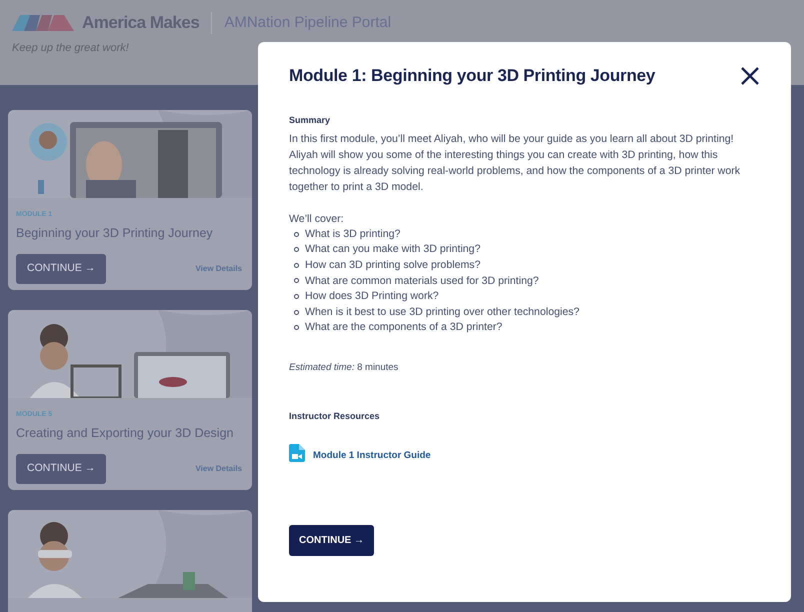  I want to click on module-title: Beginning your 3D Printing Journey, so click(115, 233).